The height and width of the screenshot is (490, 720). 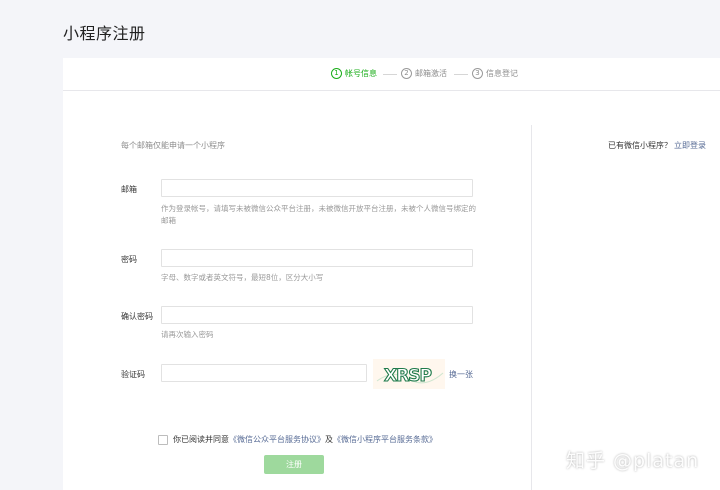 I want to click on password-field, so click(x=317, y=258).